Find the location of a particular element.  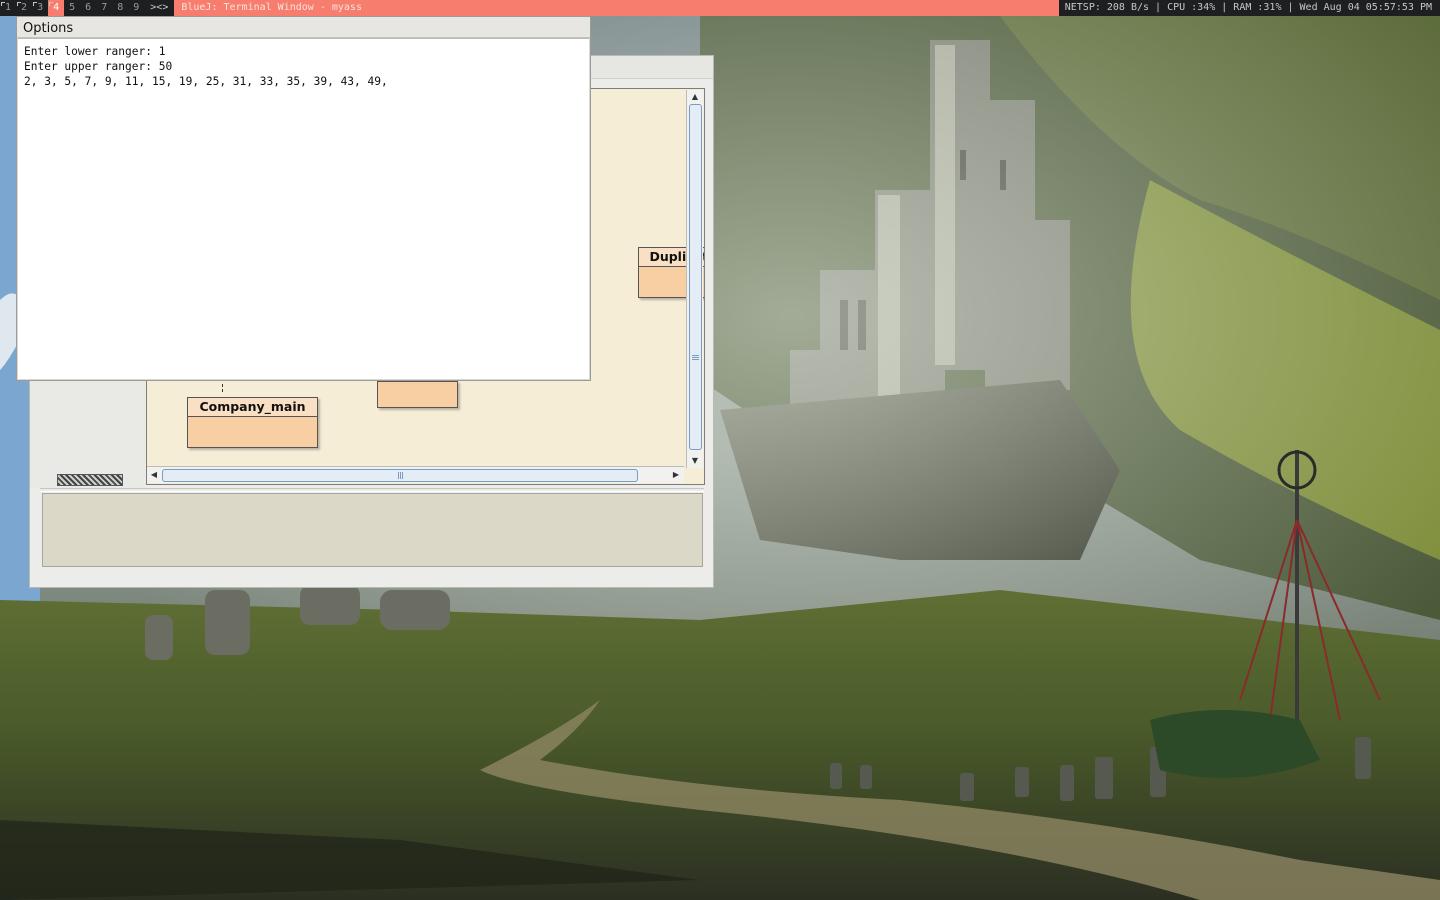

vertical-scroll-thumb is located at coordinates (695, 277).